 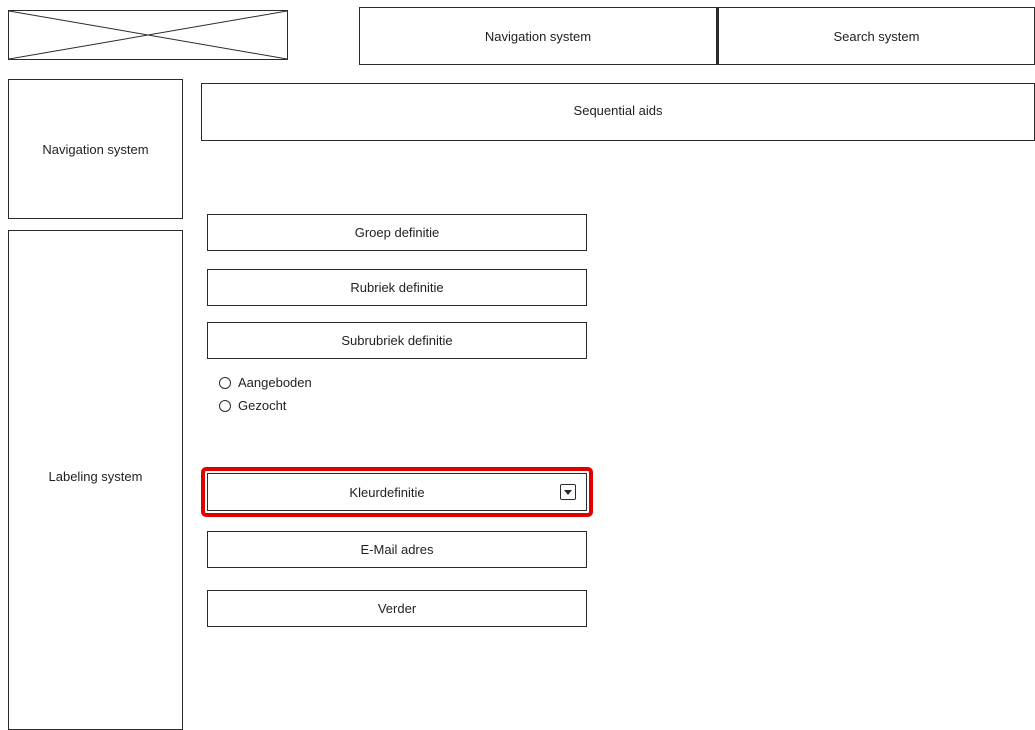 I want to click on radio-gezocht: Gezocht, so click(x=252, y=405).